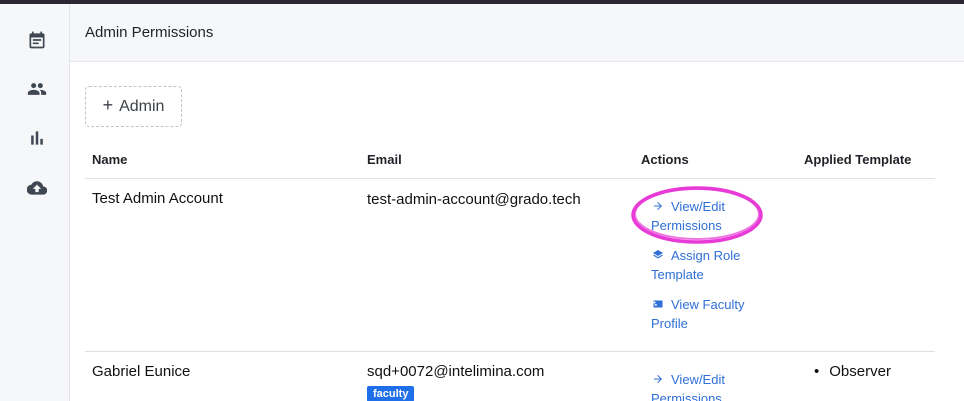 Image resolution: width=964 pixels, height=401 pixels. Describe the element at coordinates (711, 265) in the screenshot. I see `assign-role-template-link: Assign Role Template` at that location.